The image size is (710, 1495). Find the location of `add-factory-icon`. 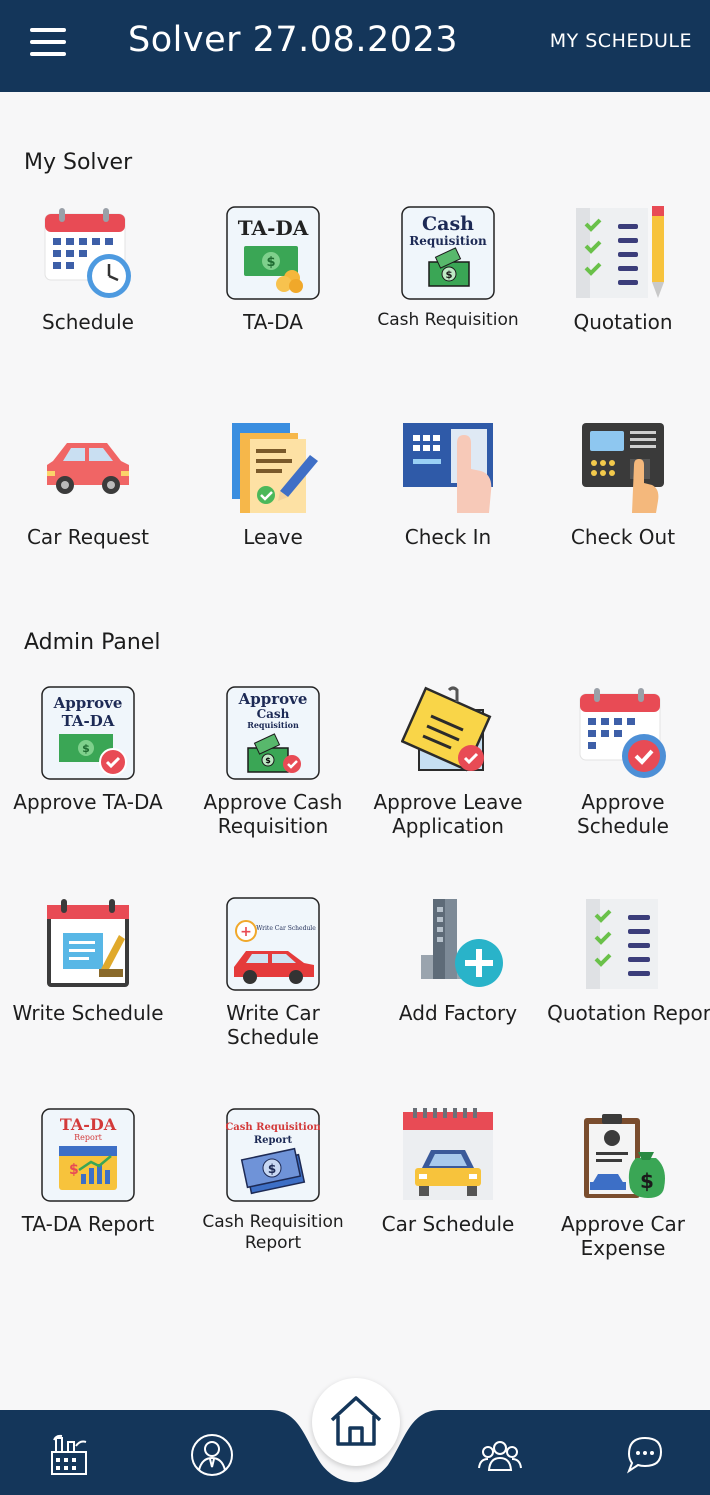

add-factory-icon is located at coordinates (462, 943).